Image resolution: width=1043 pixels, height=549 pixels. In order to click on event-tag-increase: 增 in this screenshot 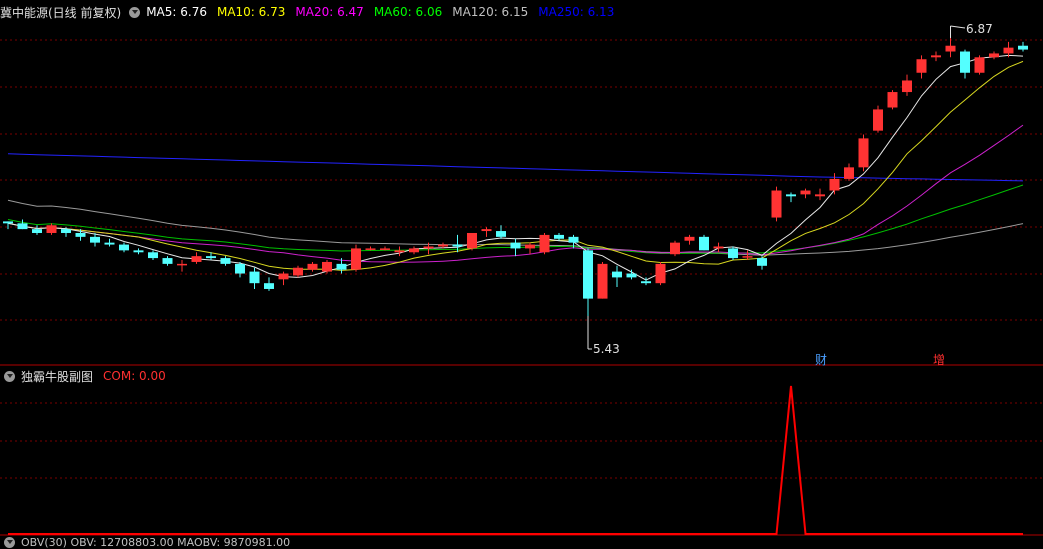, I will do `click(939, 359)`.